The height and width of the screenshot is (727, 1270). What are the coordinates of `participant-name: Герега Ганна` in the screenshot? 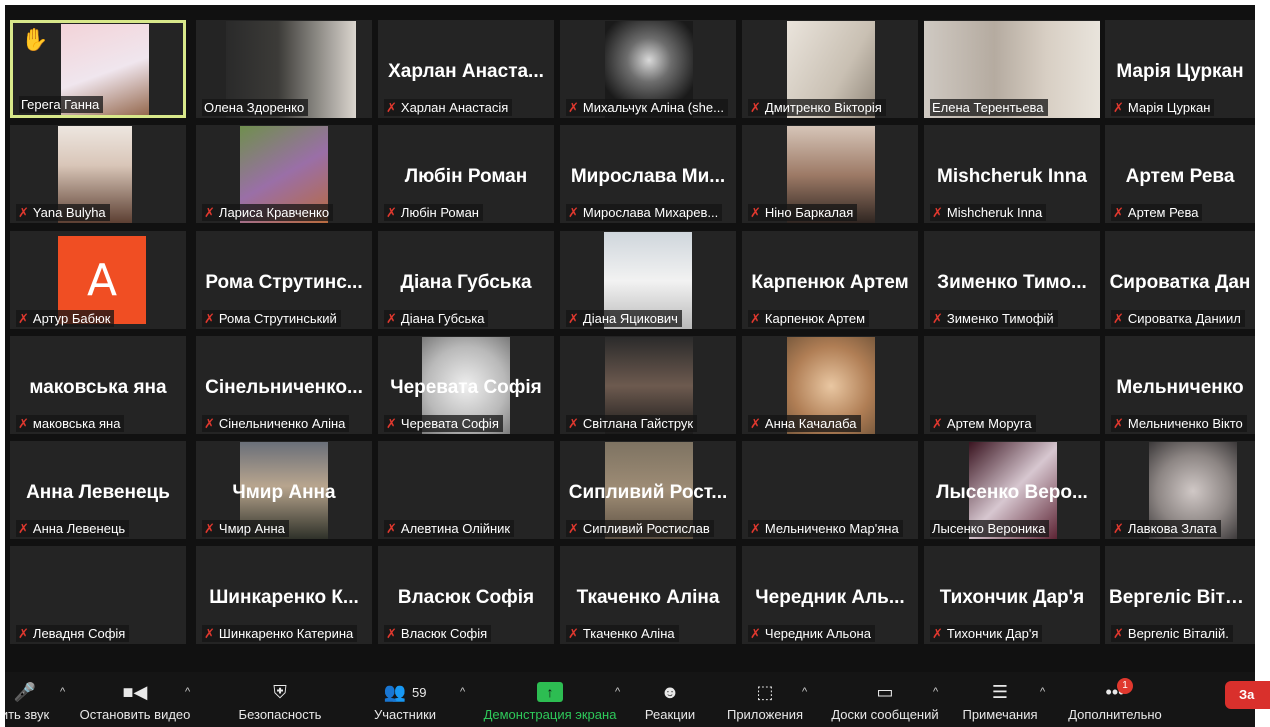 It's located at (60, 104).